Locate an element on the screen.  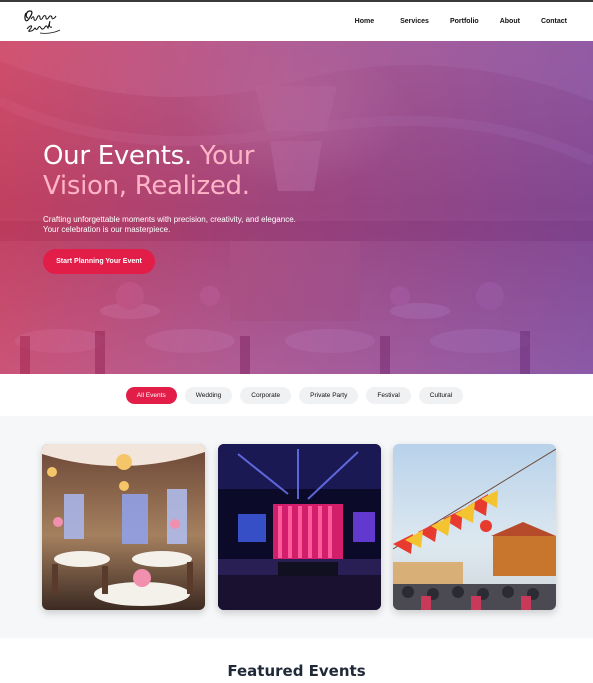
brand-logo is located at coordinates (46, 22).